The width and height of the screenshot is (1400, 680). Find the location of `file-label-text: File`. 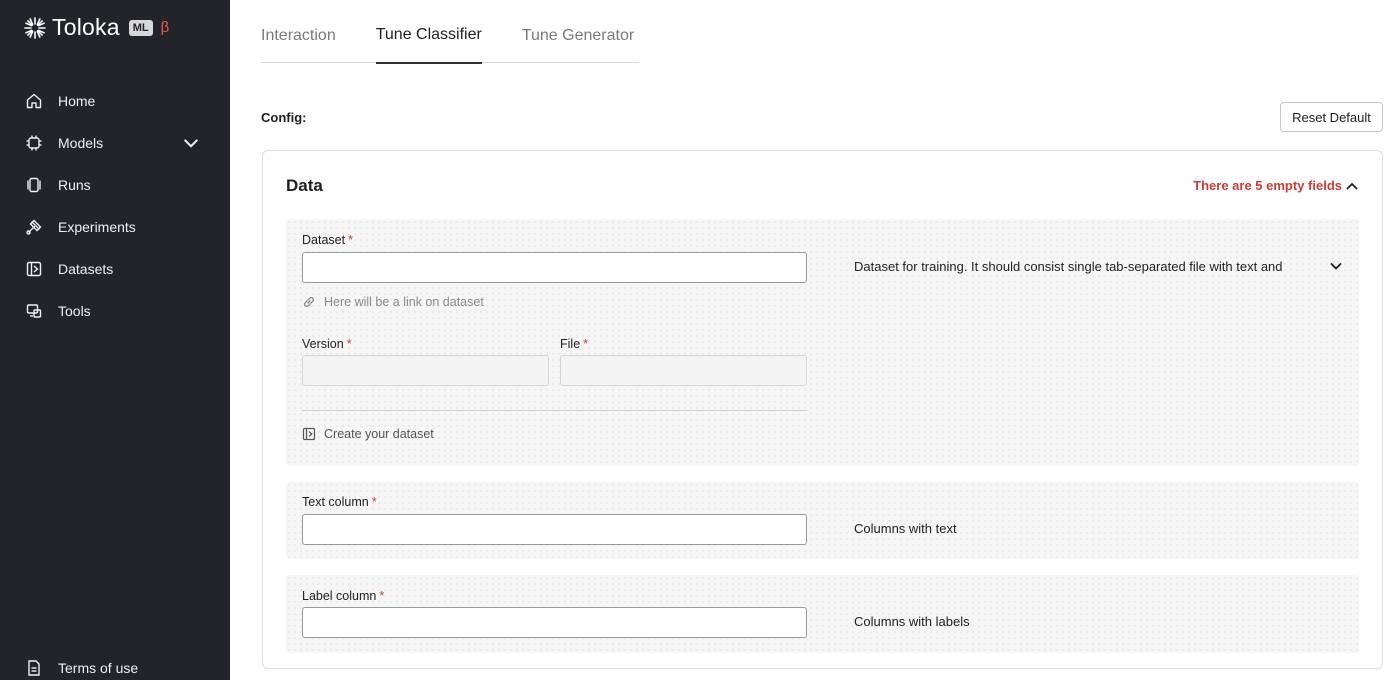

file-label-text: File is located at coordinates (570, 344).